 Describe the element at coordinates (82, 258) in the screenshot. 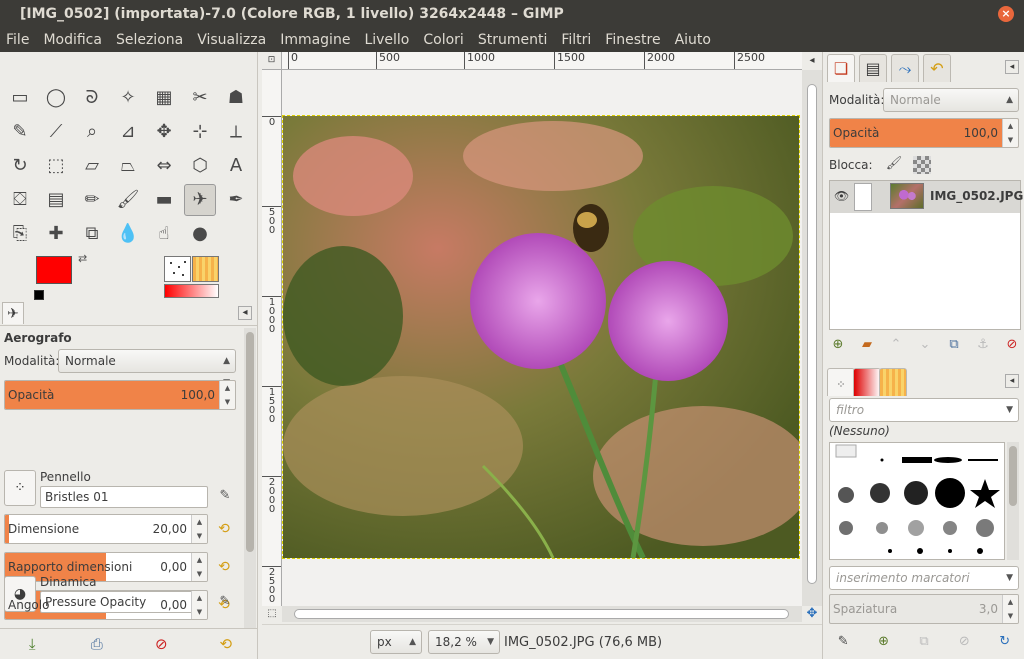

I see `swap-colors-icon: ⇄` at that location.